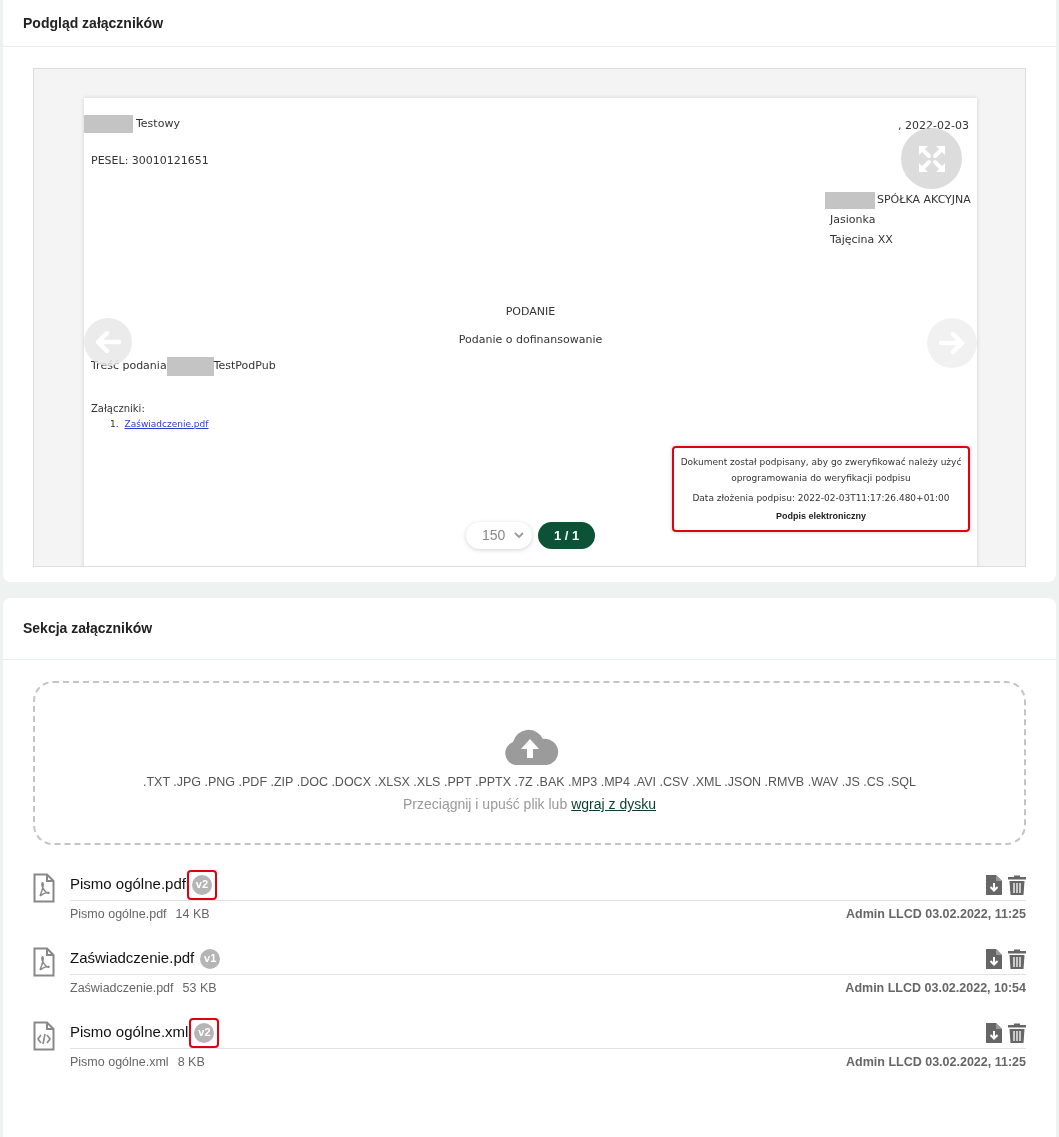 Image resolution: width=1059 pixels, height=1137 pixels. I want to click on file-details: Pismo ogólne.xml, so click(119, 1063).